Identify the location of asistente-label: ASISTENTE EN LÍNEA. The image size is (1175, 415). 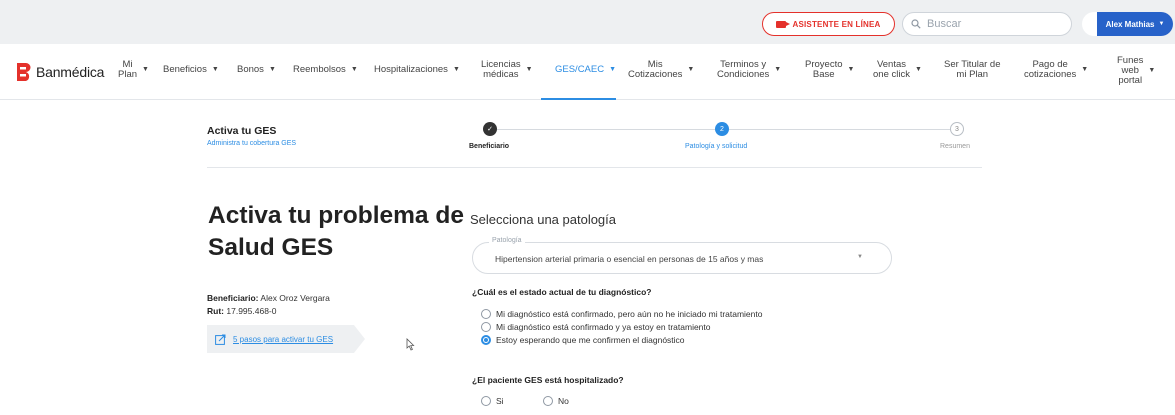
(836, 24).